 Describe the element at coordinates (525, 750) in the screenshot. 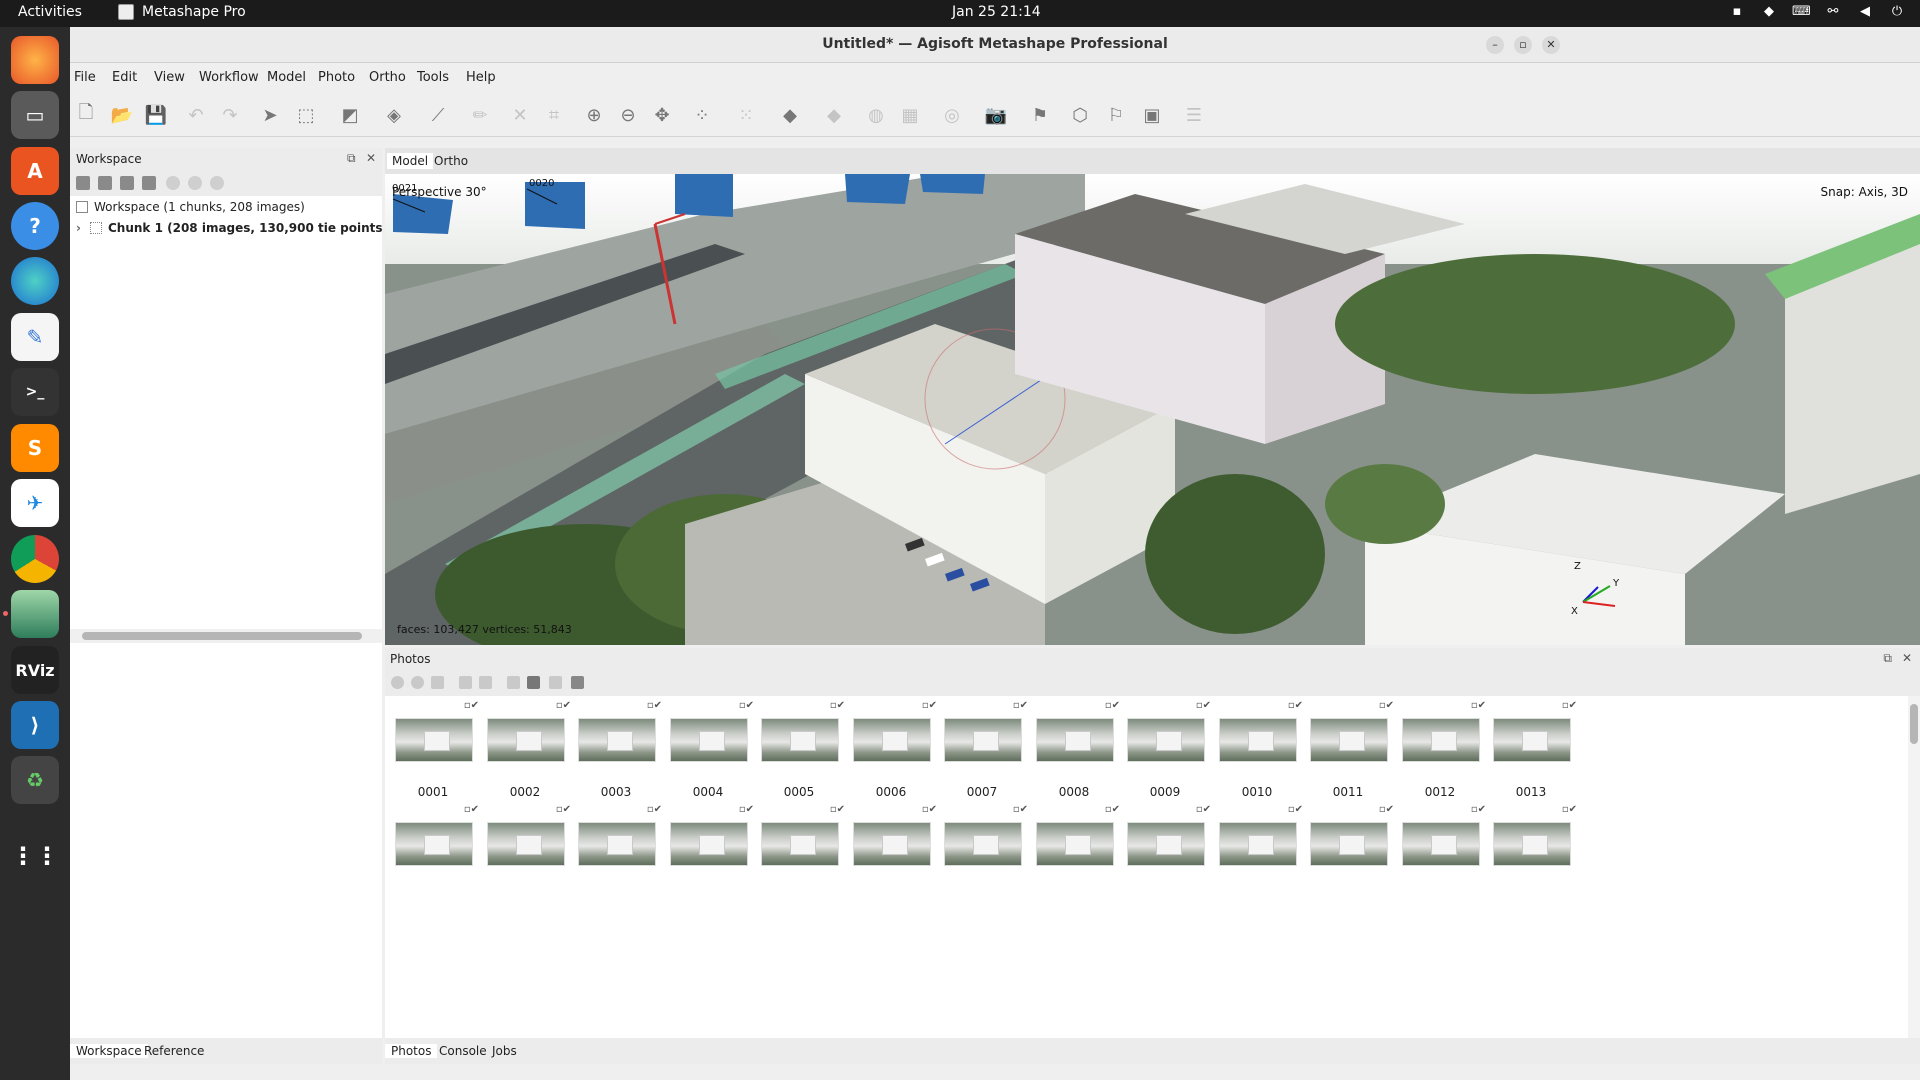

I see `photo-thumb: ▫✔ 0002` at that location.